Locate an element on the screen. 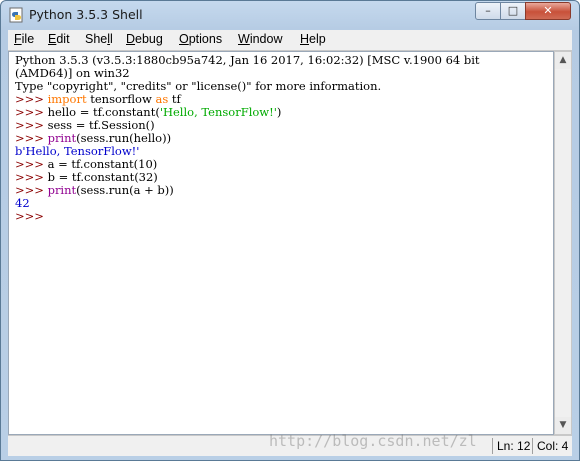 The height and width of the screenshot is (461, 580). menu-window: Window is located at coordinates (260, 39).